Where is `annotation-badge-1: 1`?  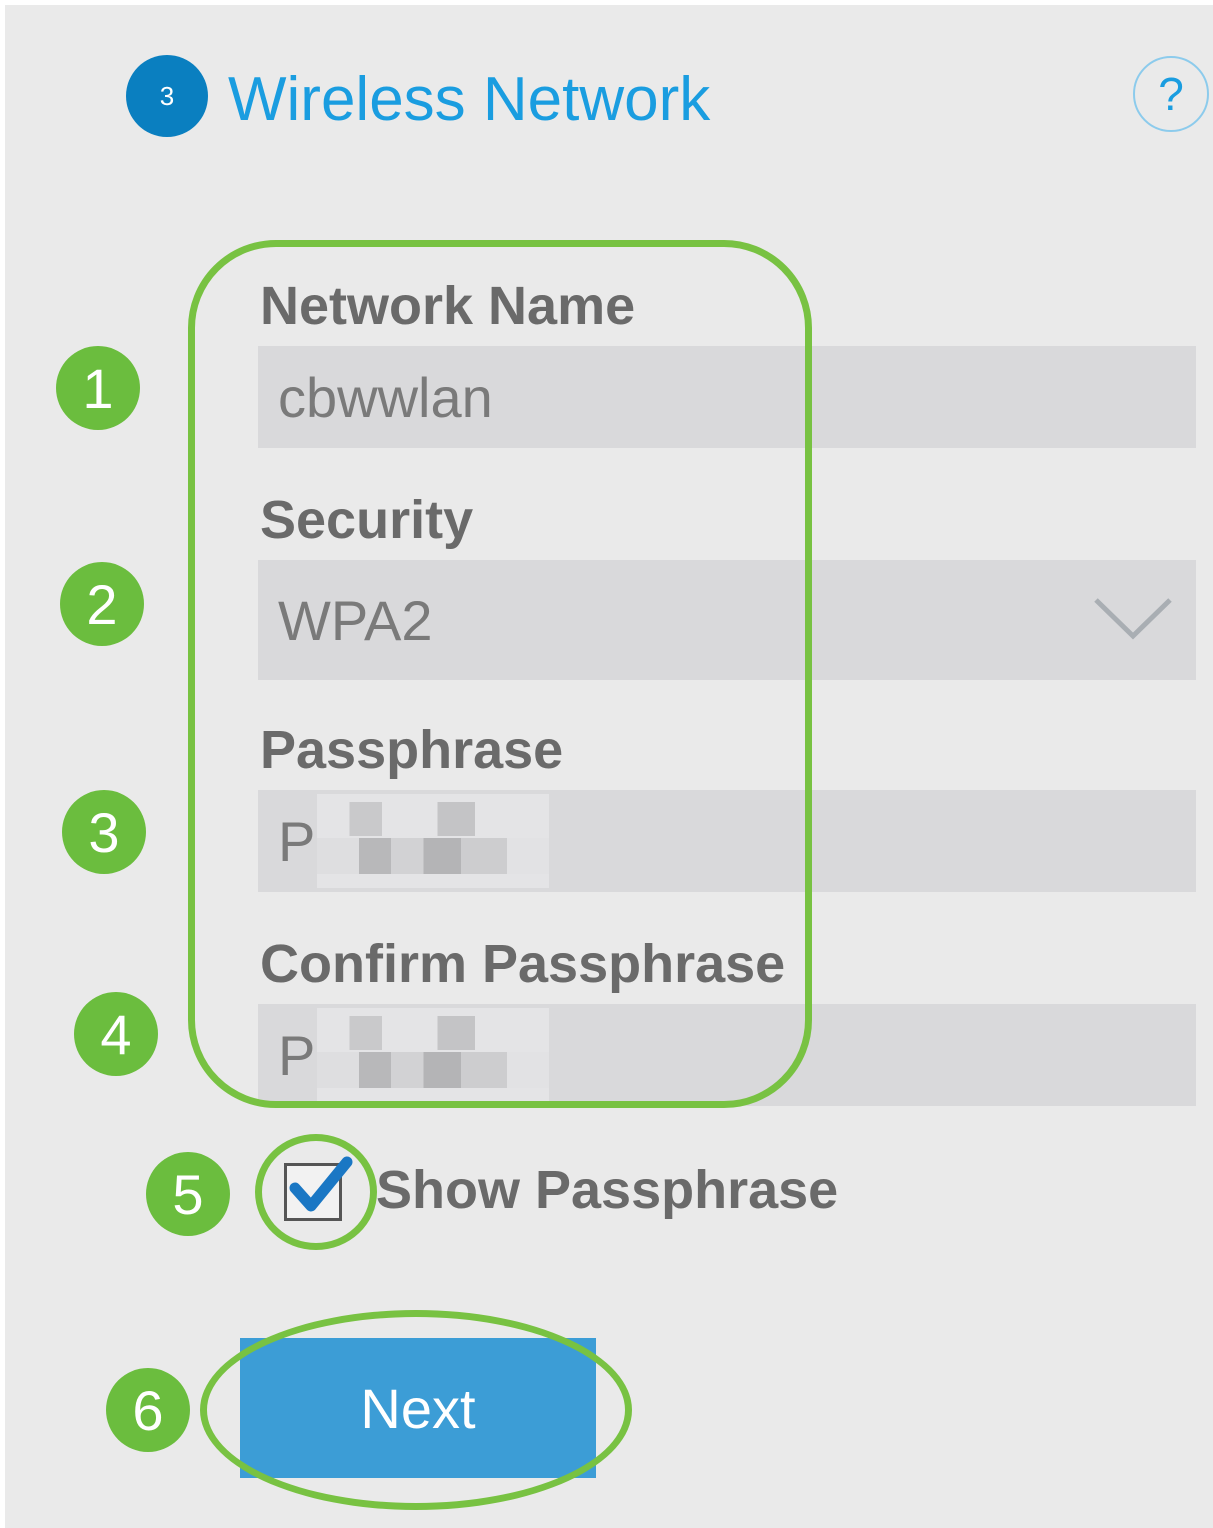 annotation-badge-1: 1 is located at coordinates (98, 388).